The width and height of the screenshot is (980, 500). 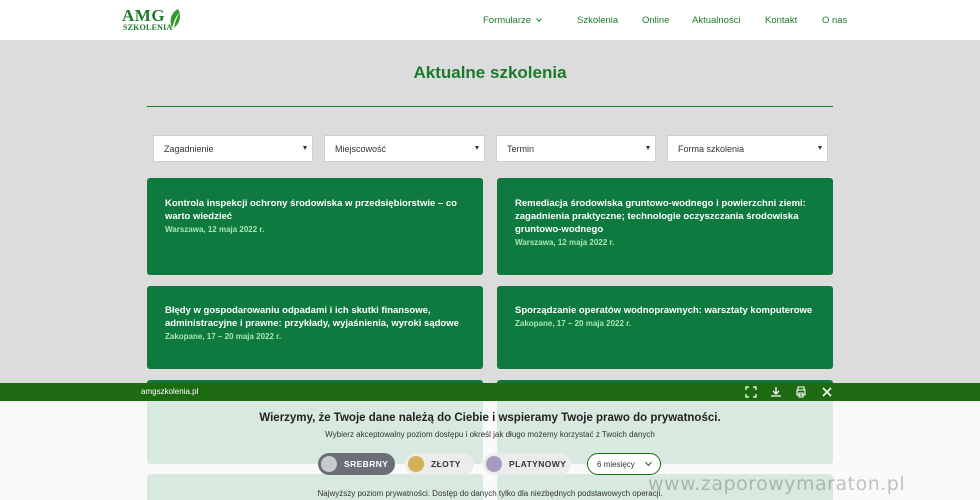 What do you see at coordinates (153, 20) in the screenshot?
I see `site-logo: AMG SZKOLENIA` at bounding box center [153, 20].